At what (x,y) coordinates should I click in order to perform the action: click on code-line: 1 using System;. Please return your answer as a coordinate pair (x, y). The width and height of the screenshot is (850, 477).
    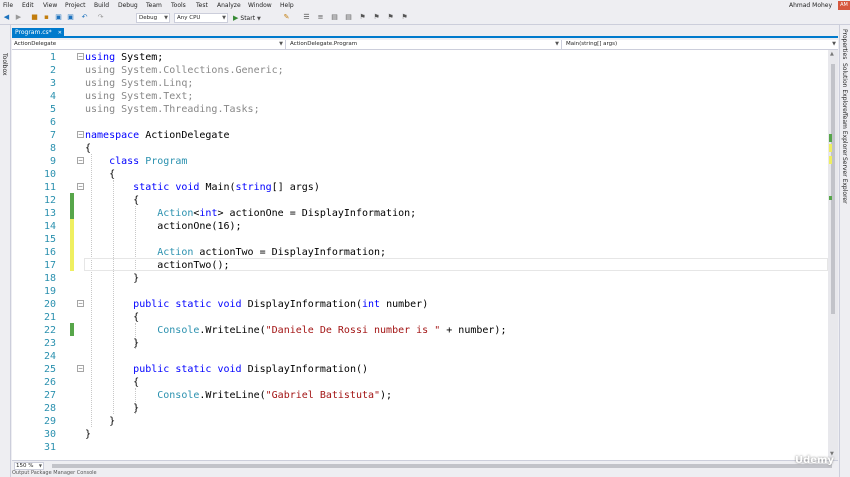
    Looking at the image, I should click on (420, 57).